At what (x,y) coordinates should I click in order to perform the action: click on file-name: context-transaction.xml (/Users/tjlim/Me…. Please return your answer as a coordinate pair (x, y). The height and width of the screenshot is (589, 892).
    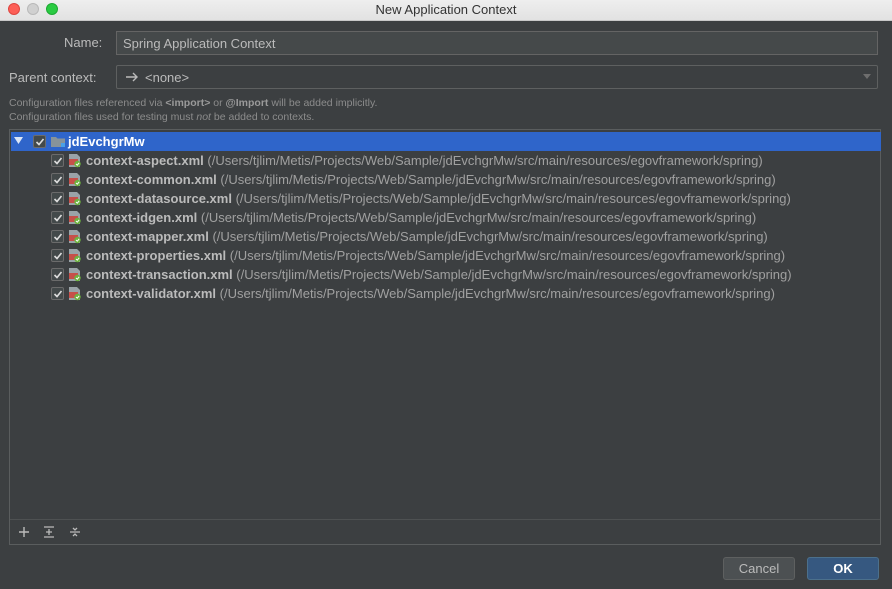
    Looking at the image, I should click on (439, 274).